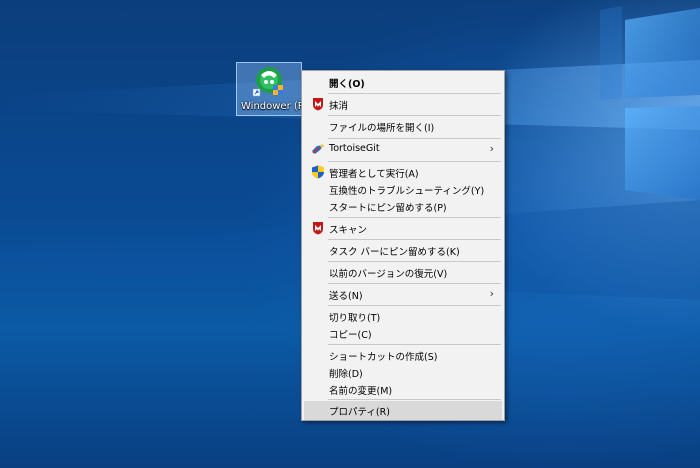 The height and width of the screenshot is (468, 700). I want to click on menu-item-label: 切り取り(T), so click(355, 318).